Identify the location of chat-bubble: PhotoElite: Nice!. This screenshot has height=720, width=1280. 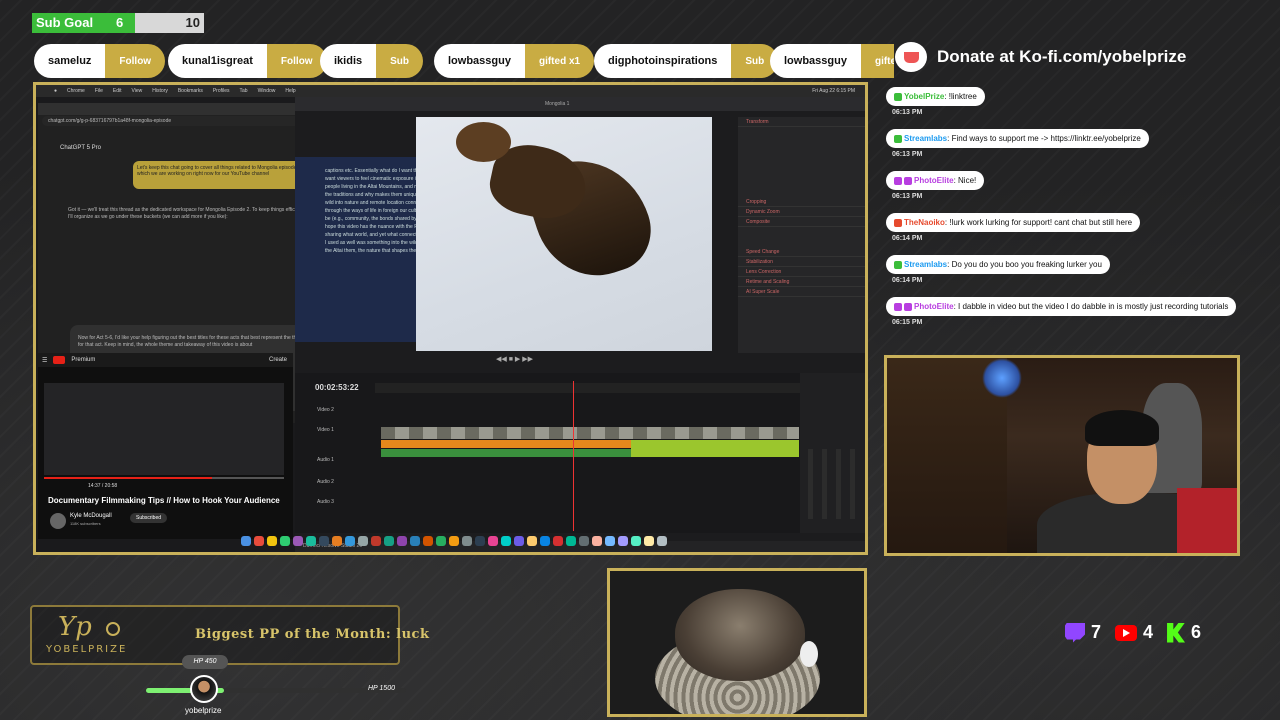
(935, 180).